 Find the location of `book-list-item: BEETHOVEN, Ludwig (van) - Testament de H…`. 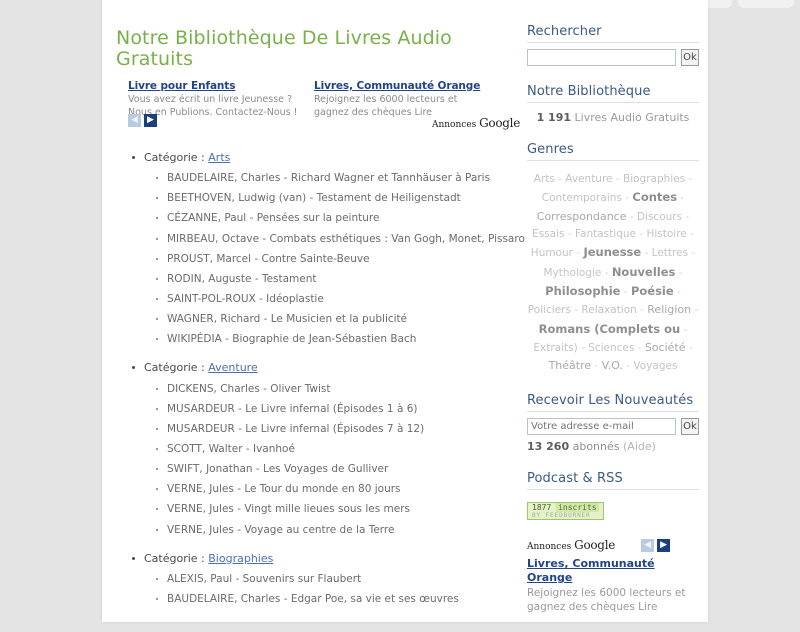

book-list-item: BEETHOVEN, Ludwig (van) - Testament de H… is located at coordinates (338, 198).